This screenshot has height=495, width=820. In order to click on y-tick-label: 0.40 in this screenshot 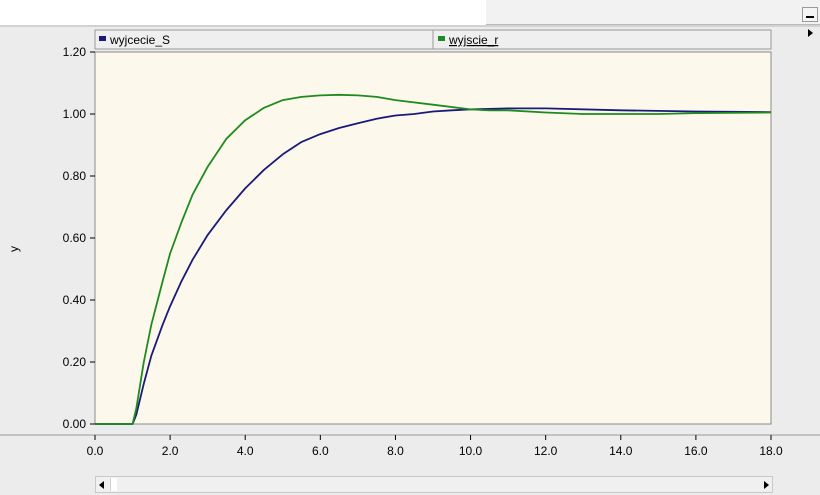, I will do `click(75, 300)`.